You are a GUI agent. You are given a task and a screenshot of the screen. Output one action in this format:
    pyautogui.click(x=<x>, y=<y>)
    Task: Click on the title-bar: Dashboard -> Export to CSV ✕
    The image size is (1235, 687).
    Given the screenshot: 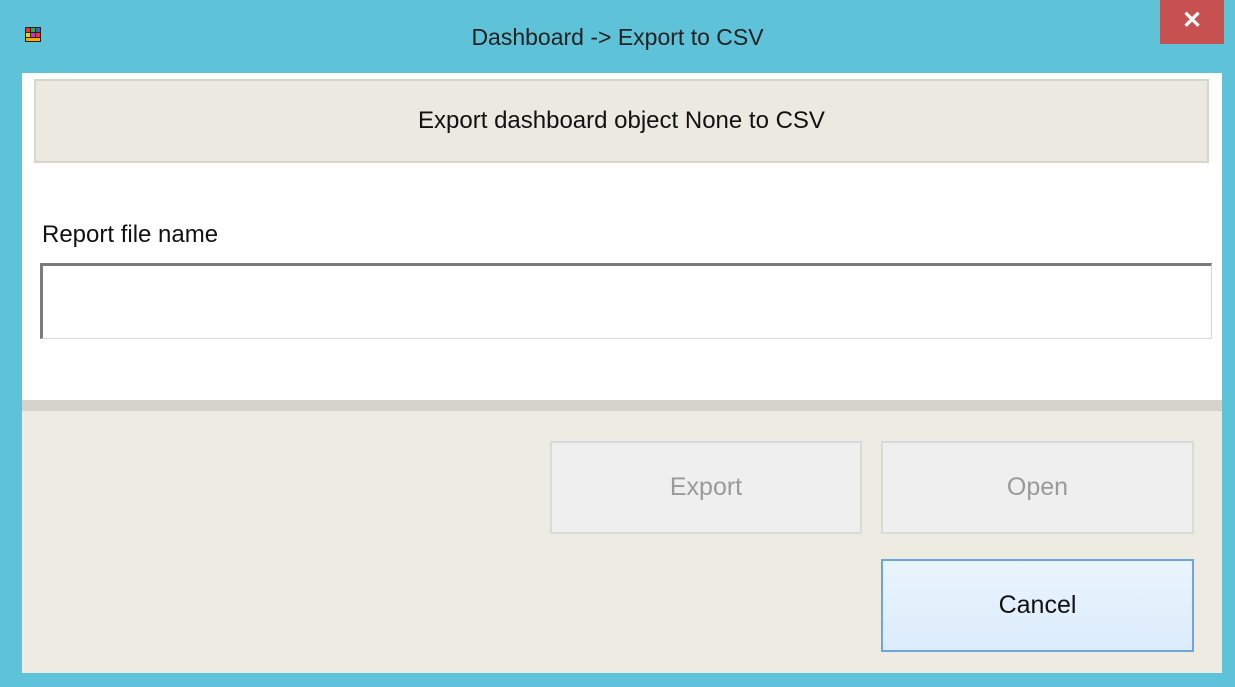 What is the action you would take?
    pyautogui.click(x=617, y=36)
    